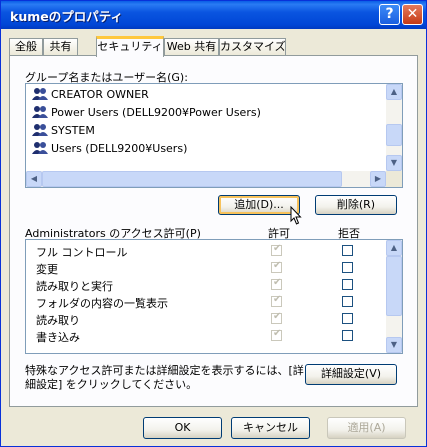 The width and height of the screenshot is (427, 447). Describe the element at coordinates (270, 428) in the screenshot. I see `cancel-button: キャンセル` at that location.